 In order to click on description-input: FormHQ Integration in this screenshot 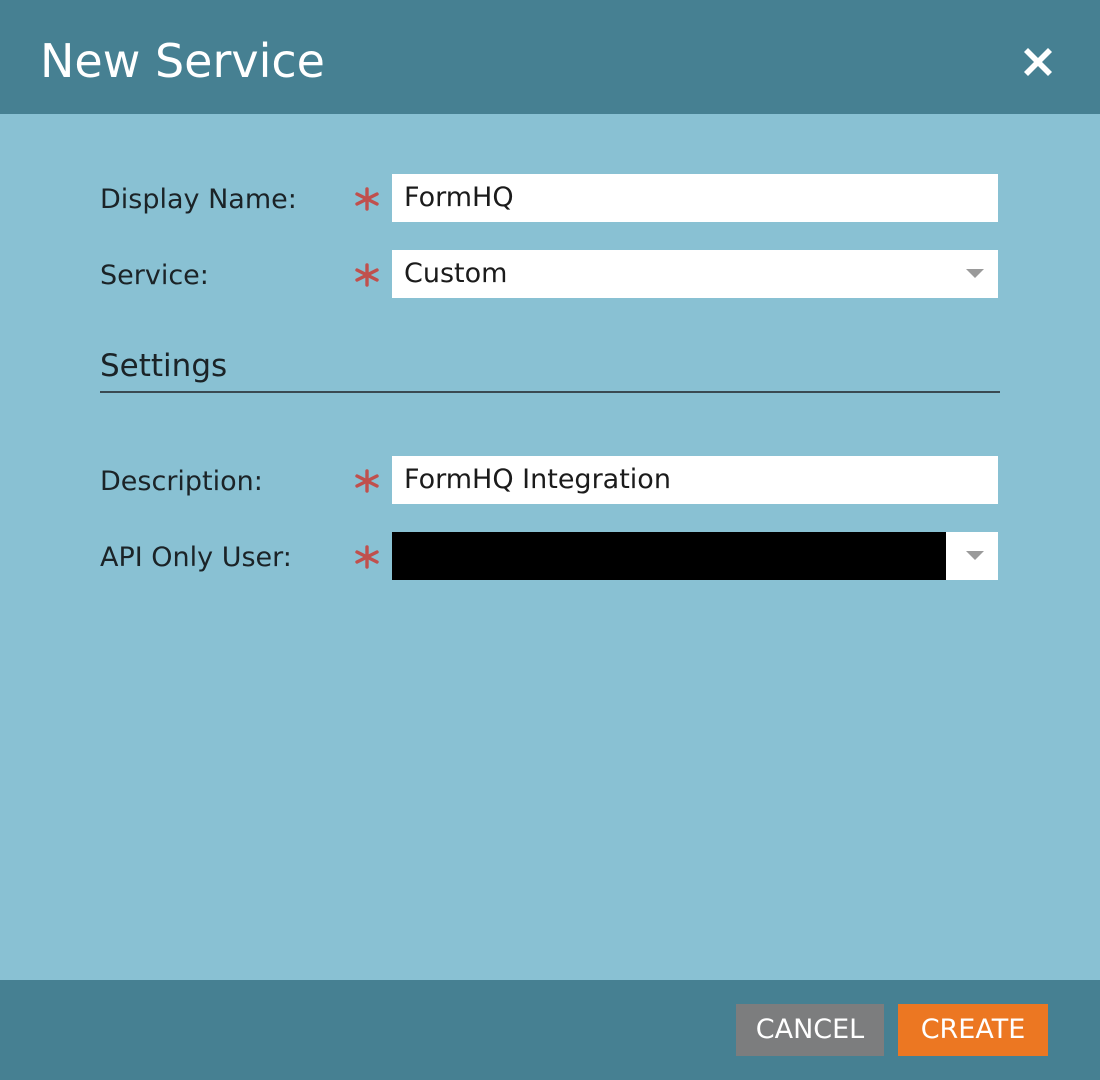, I will do `click(695, 480)`.